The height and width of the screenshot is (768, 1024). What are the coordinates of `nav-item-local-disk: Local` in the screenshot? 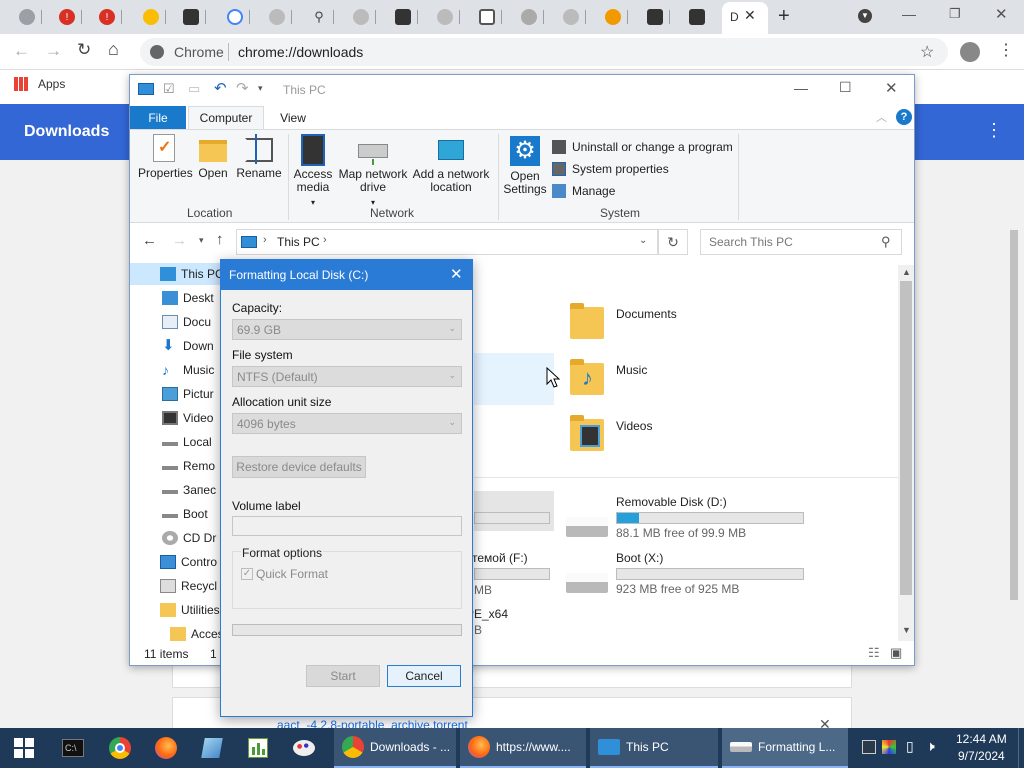 It's located at (187, 442).